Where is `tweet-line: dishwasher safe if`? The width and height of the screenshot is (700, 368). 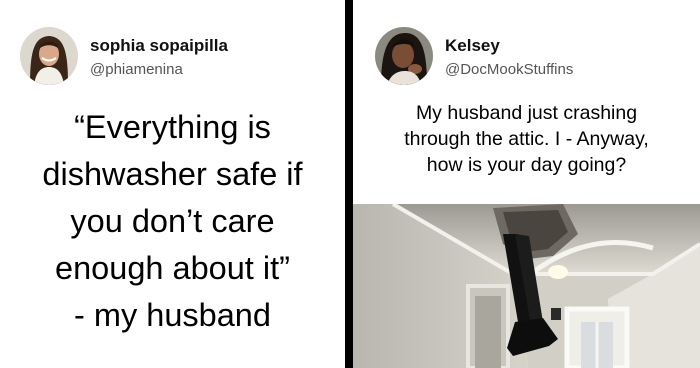
tweet-line: dishwasher safe if is located at coordinates (172, 174).